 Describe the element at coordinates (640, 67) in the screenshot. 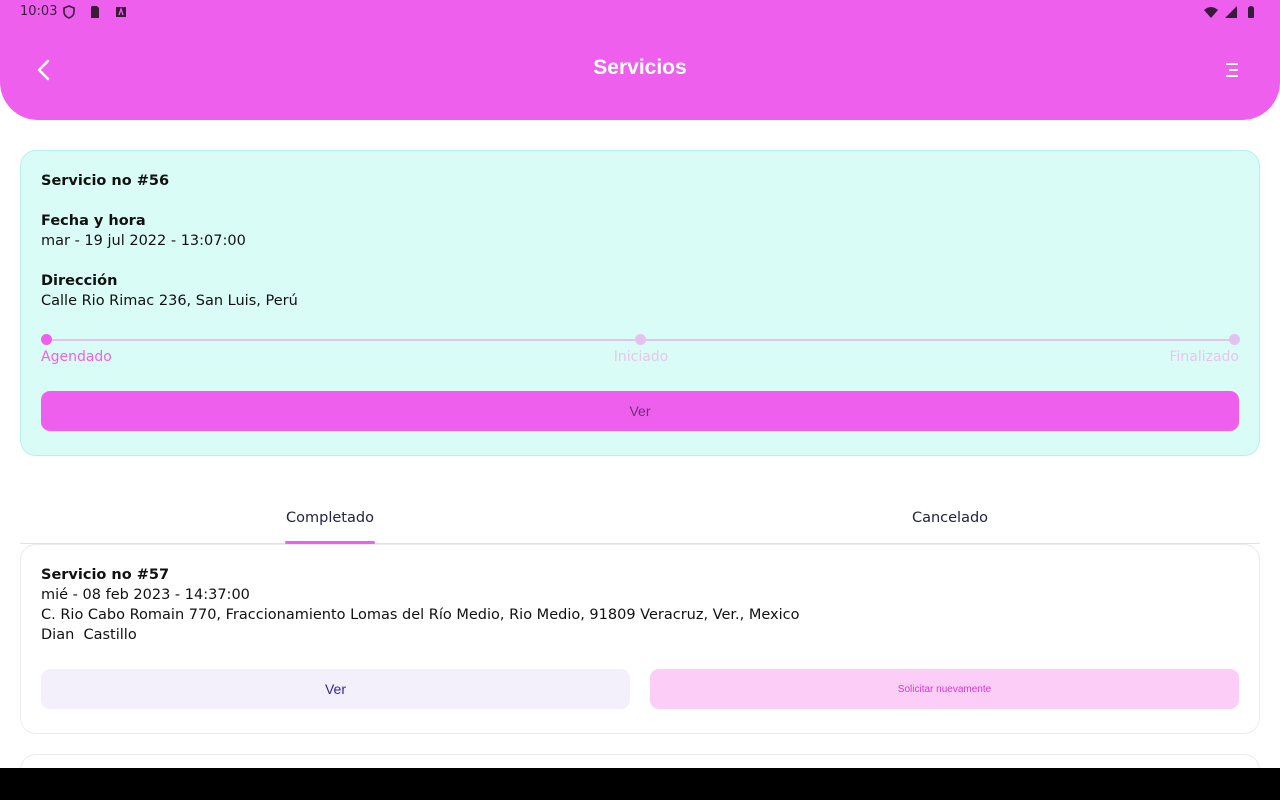

I see `page-title: Servicios` at that location.